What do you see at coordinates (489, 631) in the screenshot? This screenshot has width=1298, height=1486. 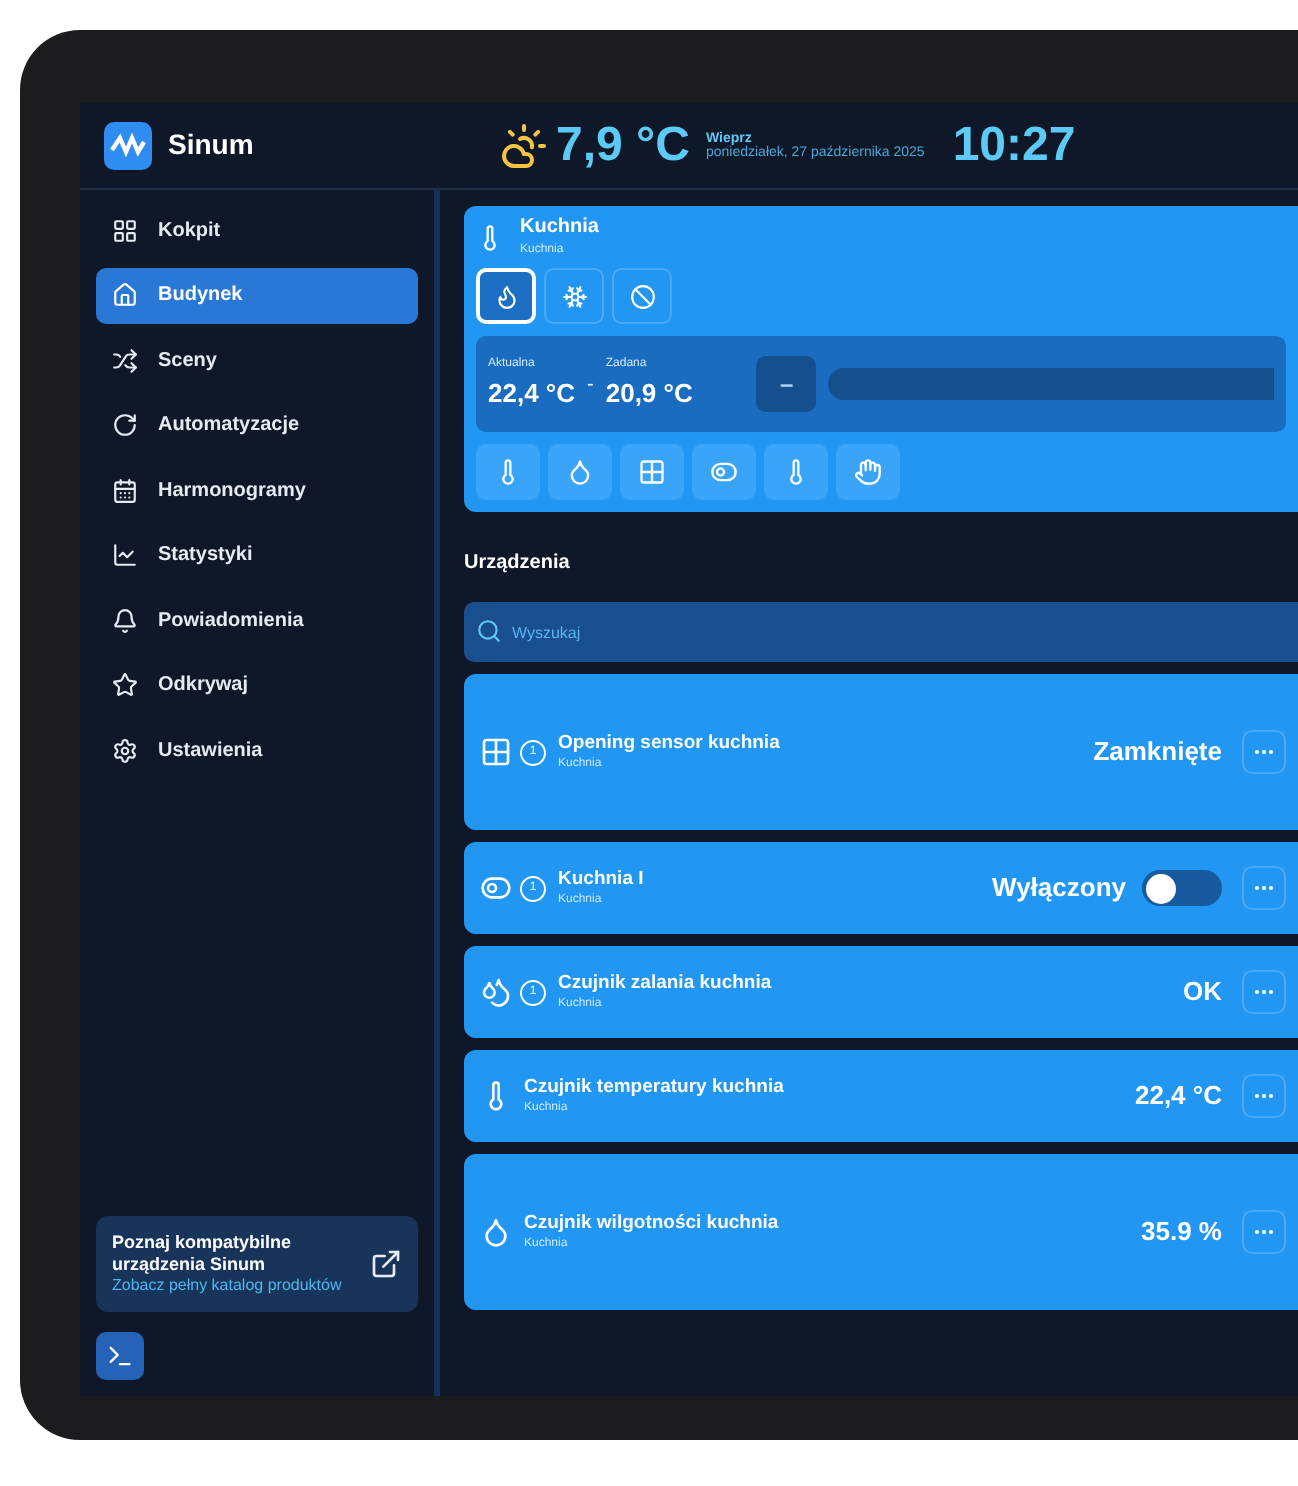 I see `search-icon` at bounding box center [489, 631].